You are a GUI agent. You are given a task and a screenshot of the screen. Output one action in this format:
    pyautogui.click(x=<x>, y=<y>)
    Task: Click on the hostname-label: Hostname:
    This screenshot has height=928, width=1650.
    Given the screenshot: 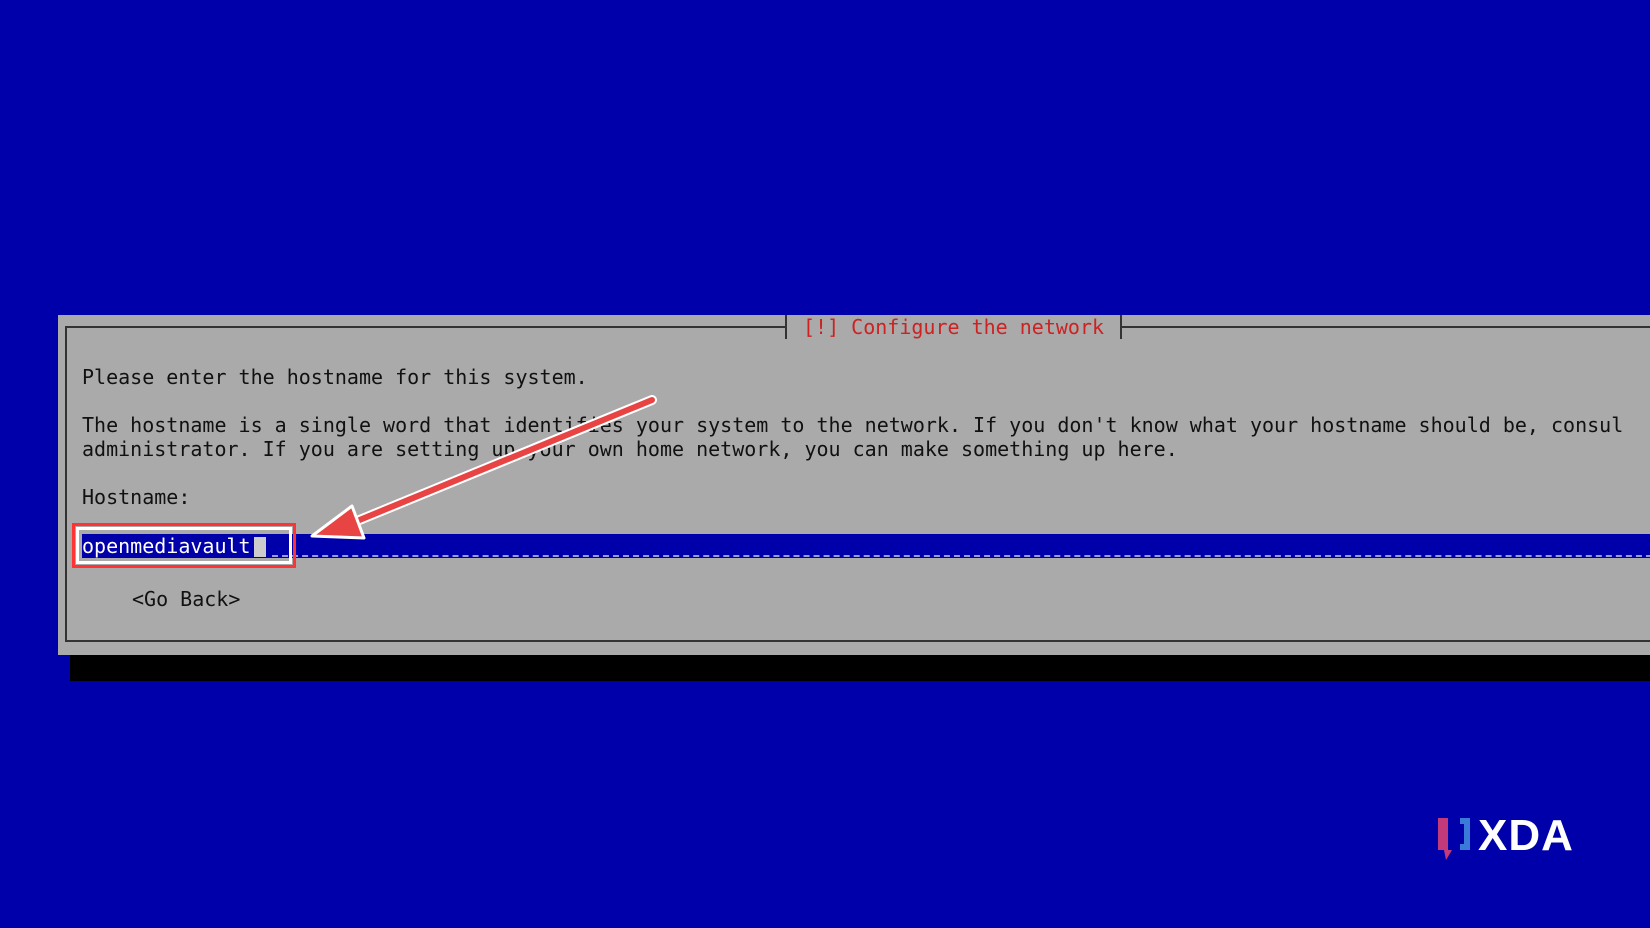 What is the action you would take?
    pyautogui.click(x=136, y=497)
    